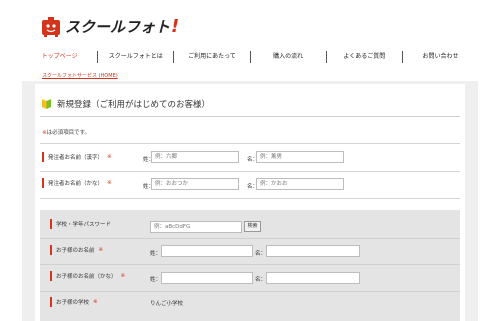  Describe the element at coordinates (207, 251) in the screenshot. I see `child-last-name-input` at that location.